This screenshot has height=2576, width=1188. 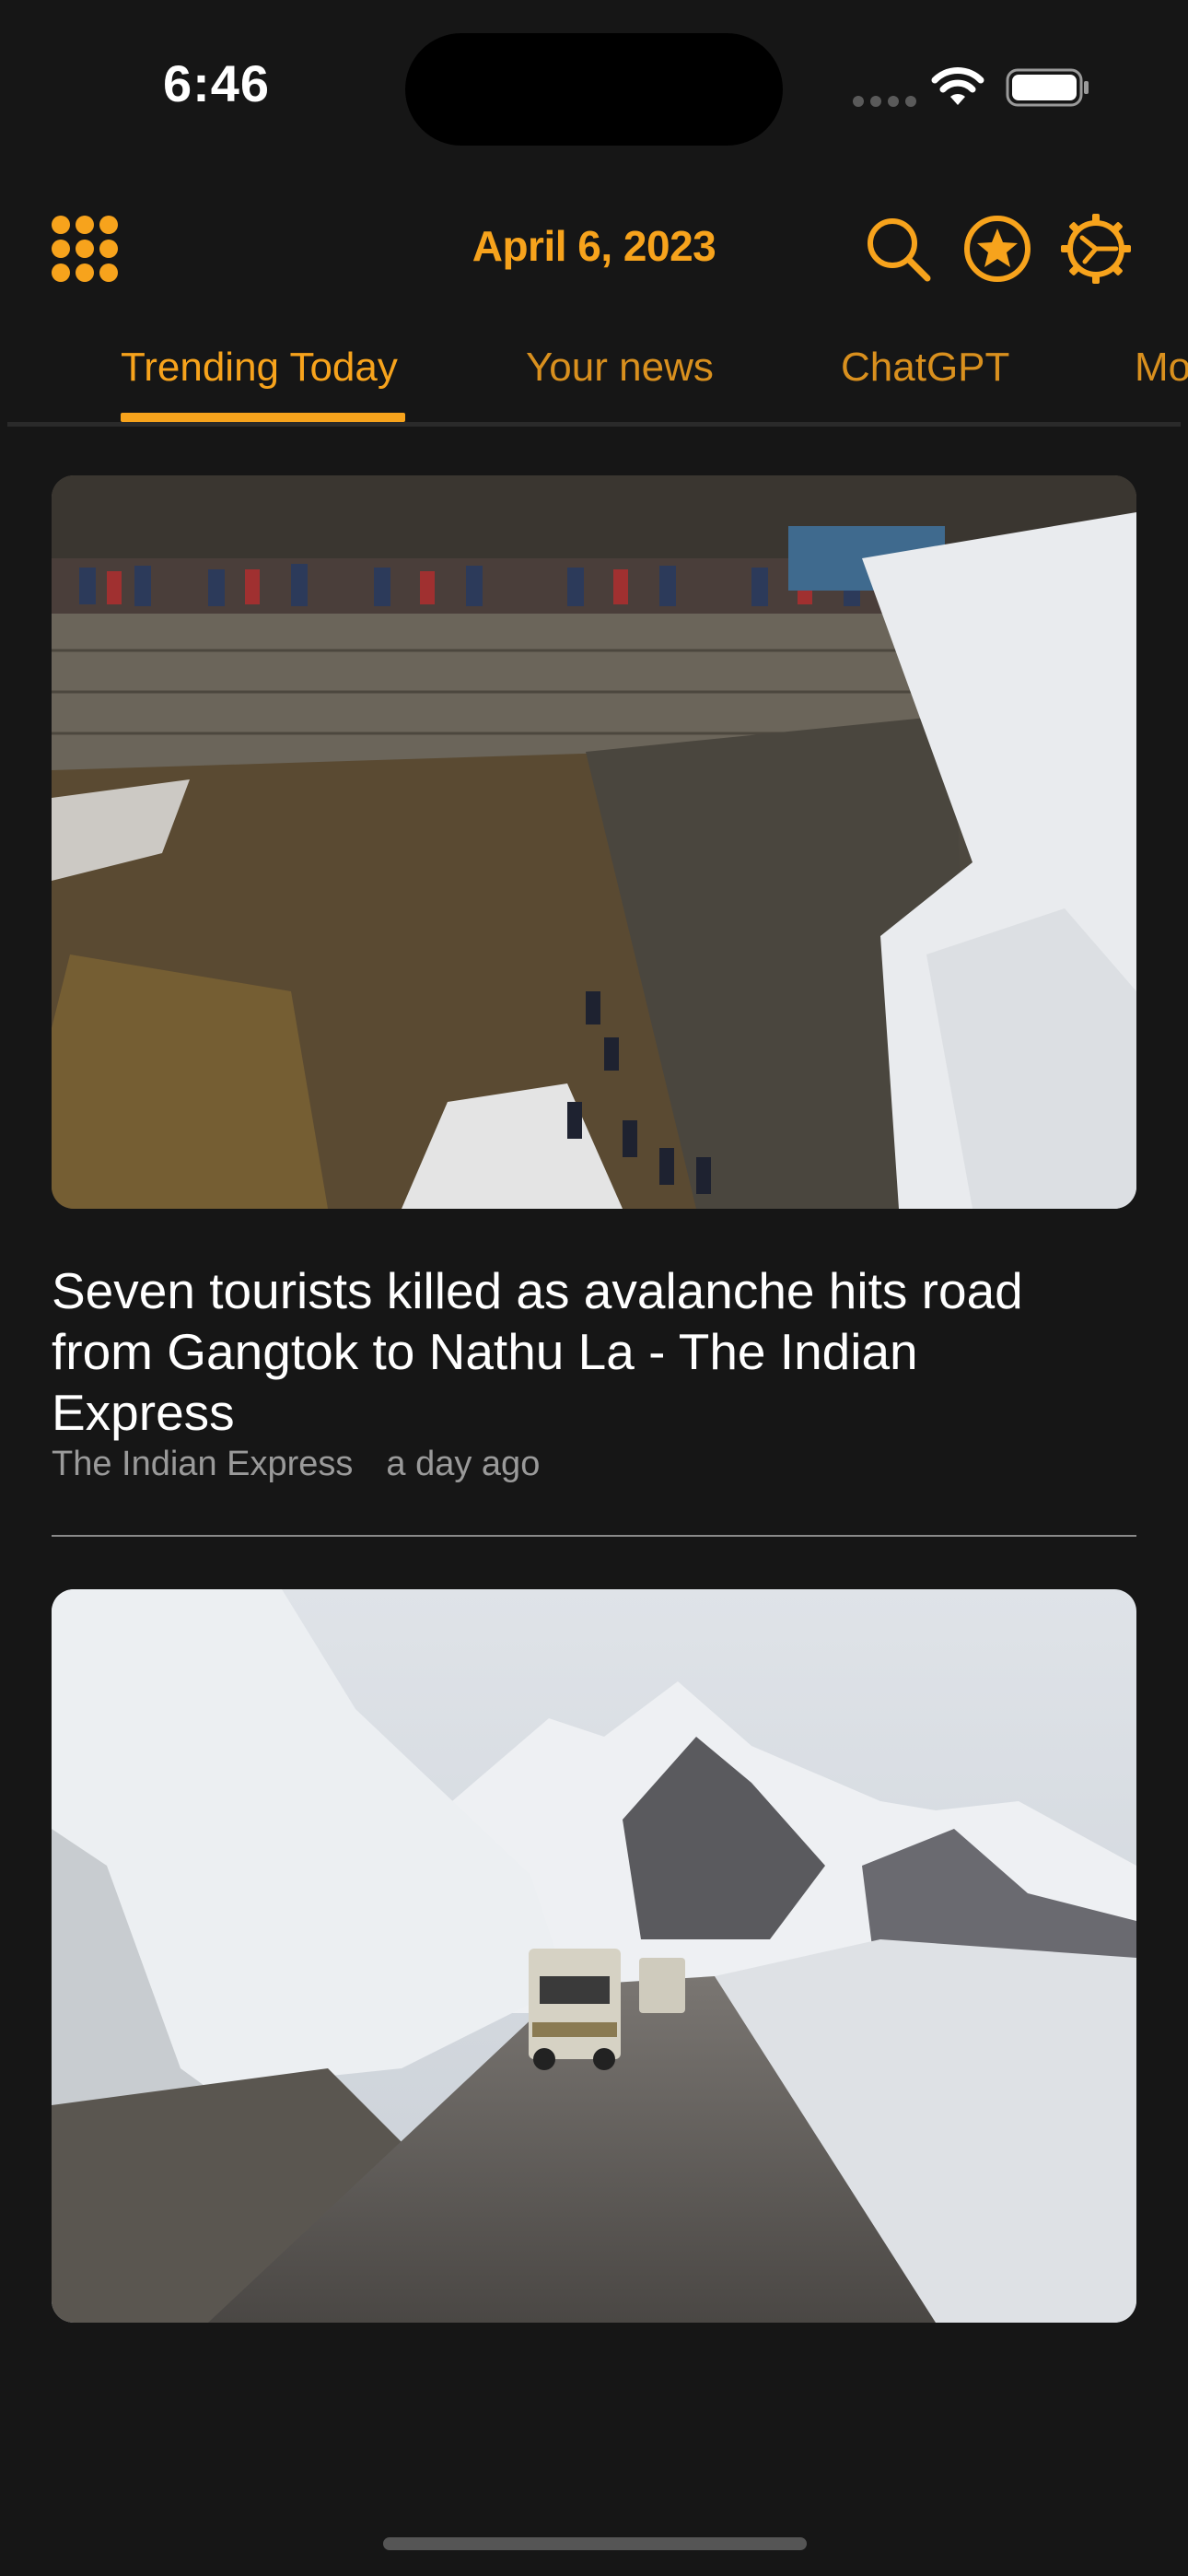 I want to click on active-tab-indicator, so click(x=263, y=417).